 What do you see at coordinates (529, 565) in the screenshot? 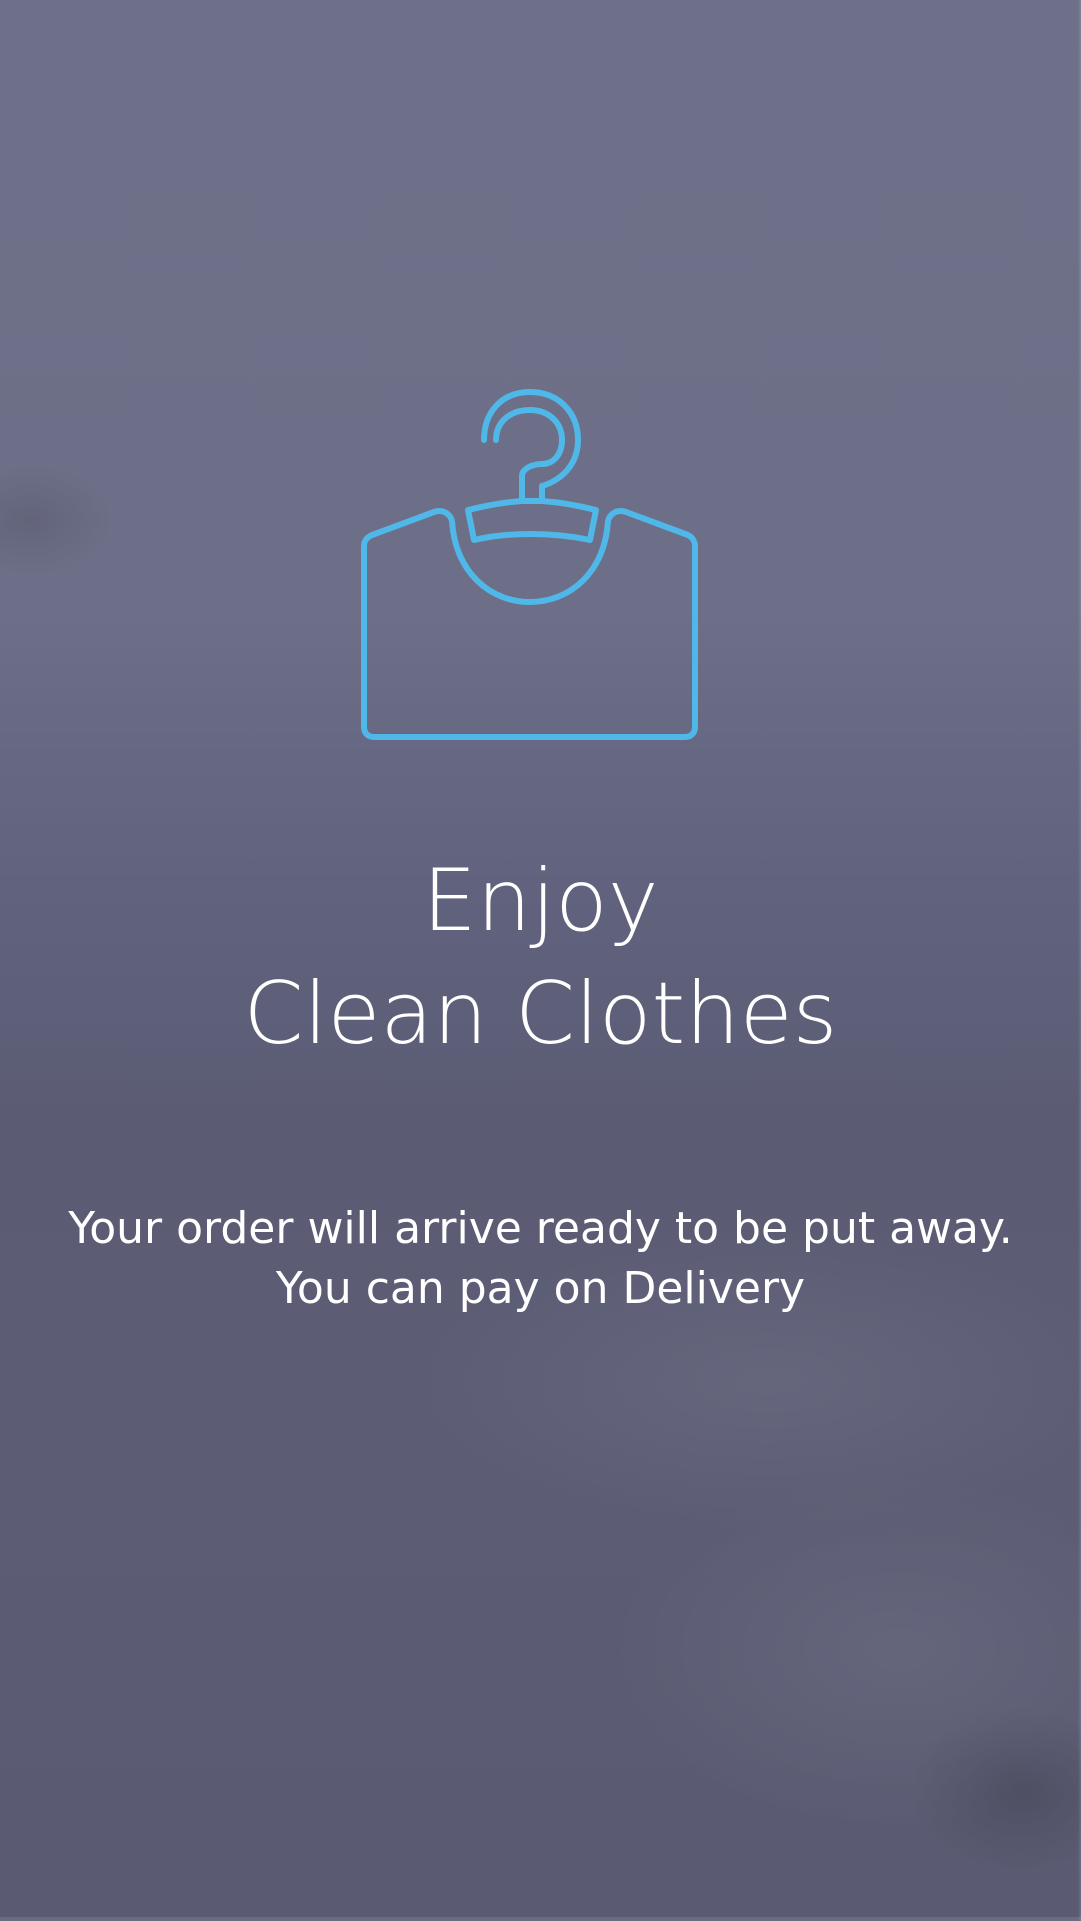
I see `clothes-hanger-icon` at bounding box center [529, 565].